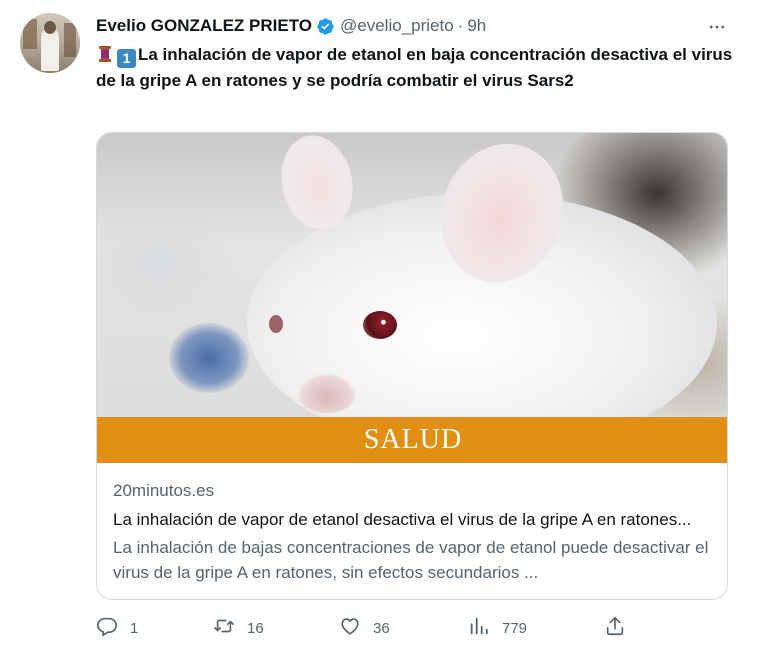 This screenshot has width=768, height=660. Describe the element at coordinates (327, 393) in the screenshot. I see `photo-mouse-nose` at that location.